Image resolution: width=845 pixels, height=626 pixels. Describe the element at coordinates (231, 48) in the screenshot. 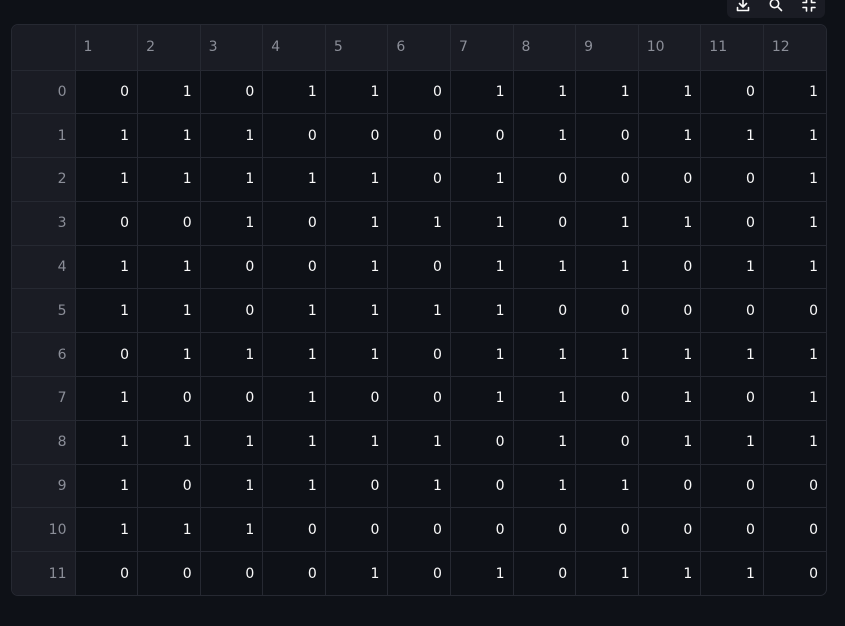

I see `column-header: 3` at that location.